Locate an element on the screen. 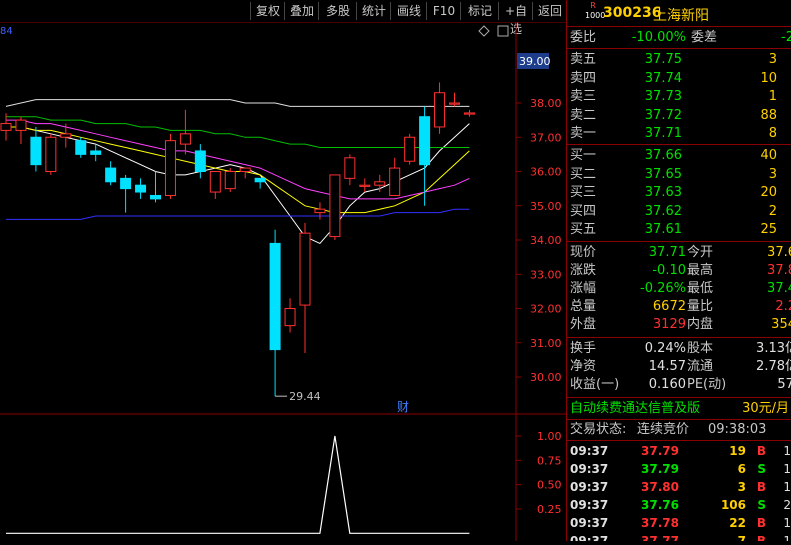  quote-label: 总量 is located at coordinates (583, 306).